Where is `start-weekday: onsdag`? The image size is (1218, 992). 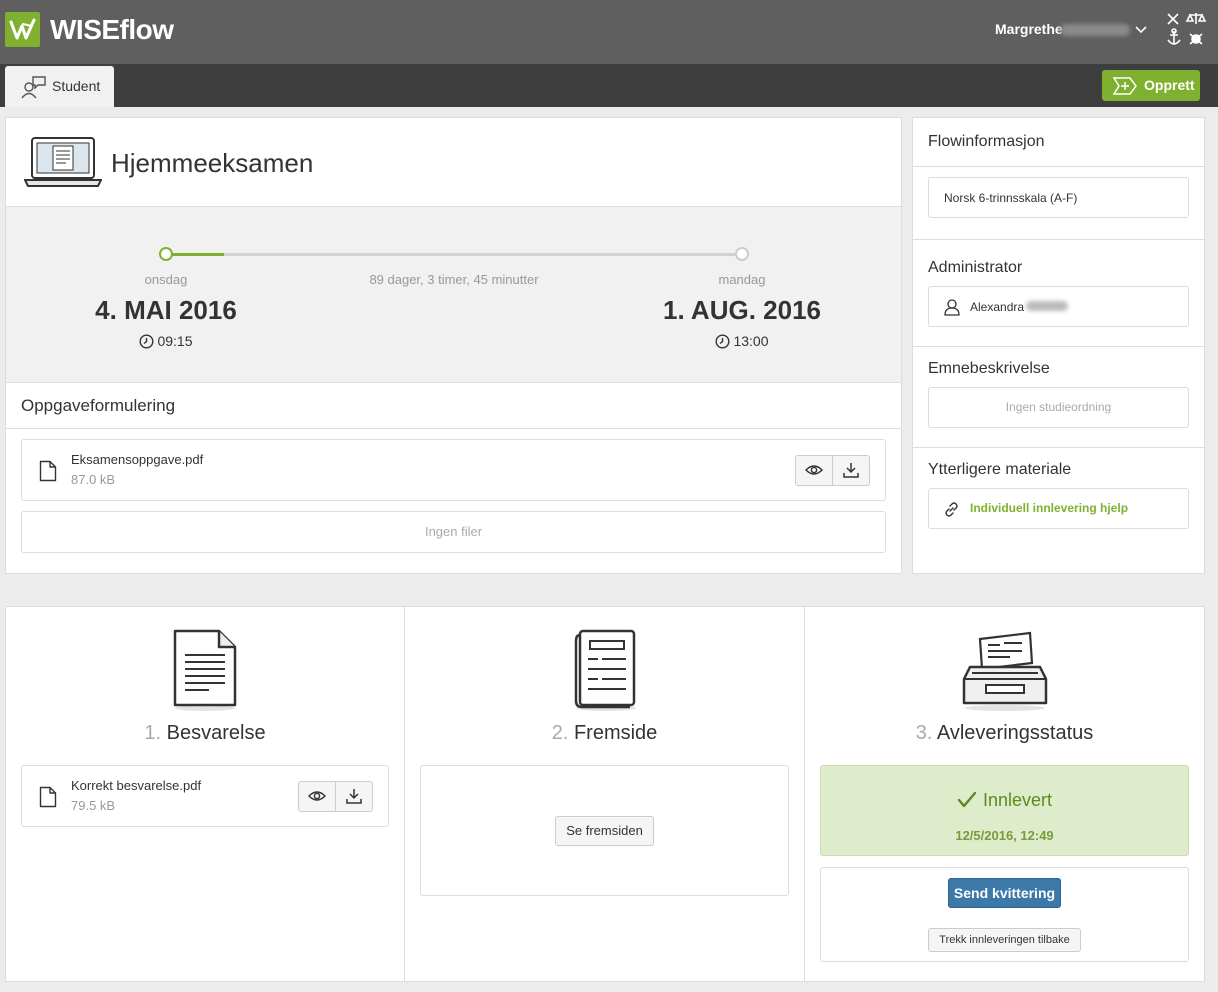 start-weekday: onsdag is located at coordinates (166, 279).